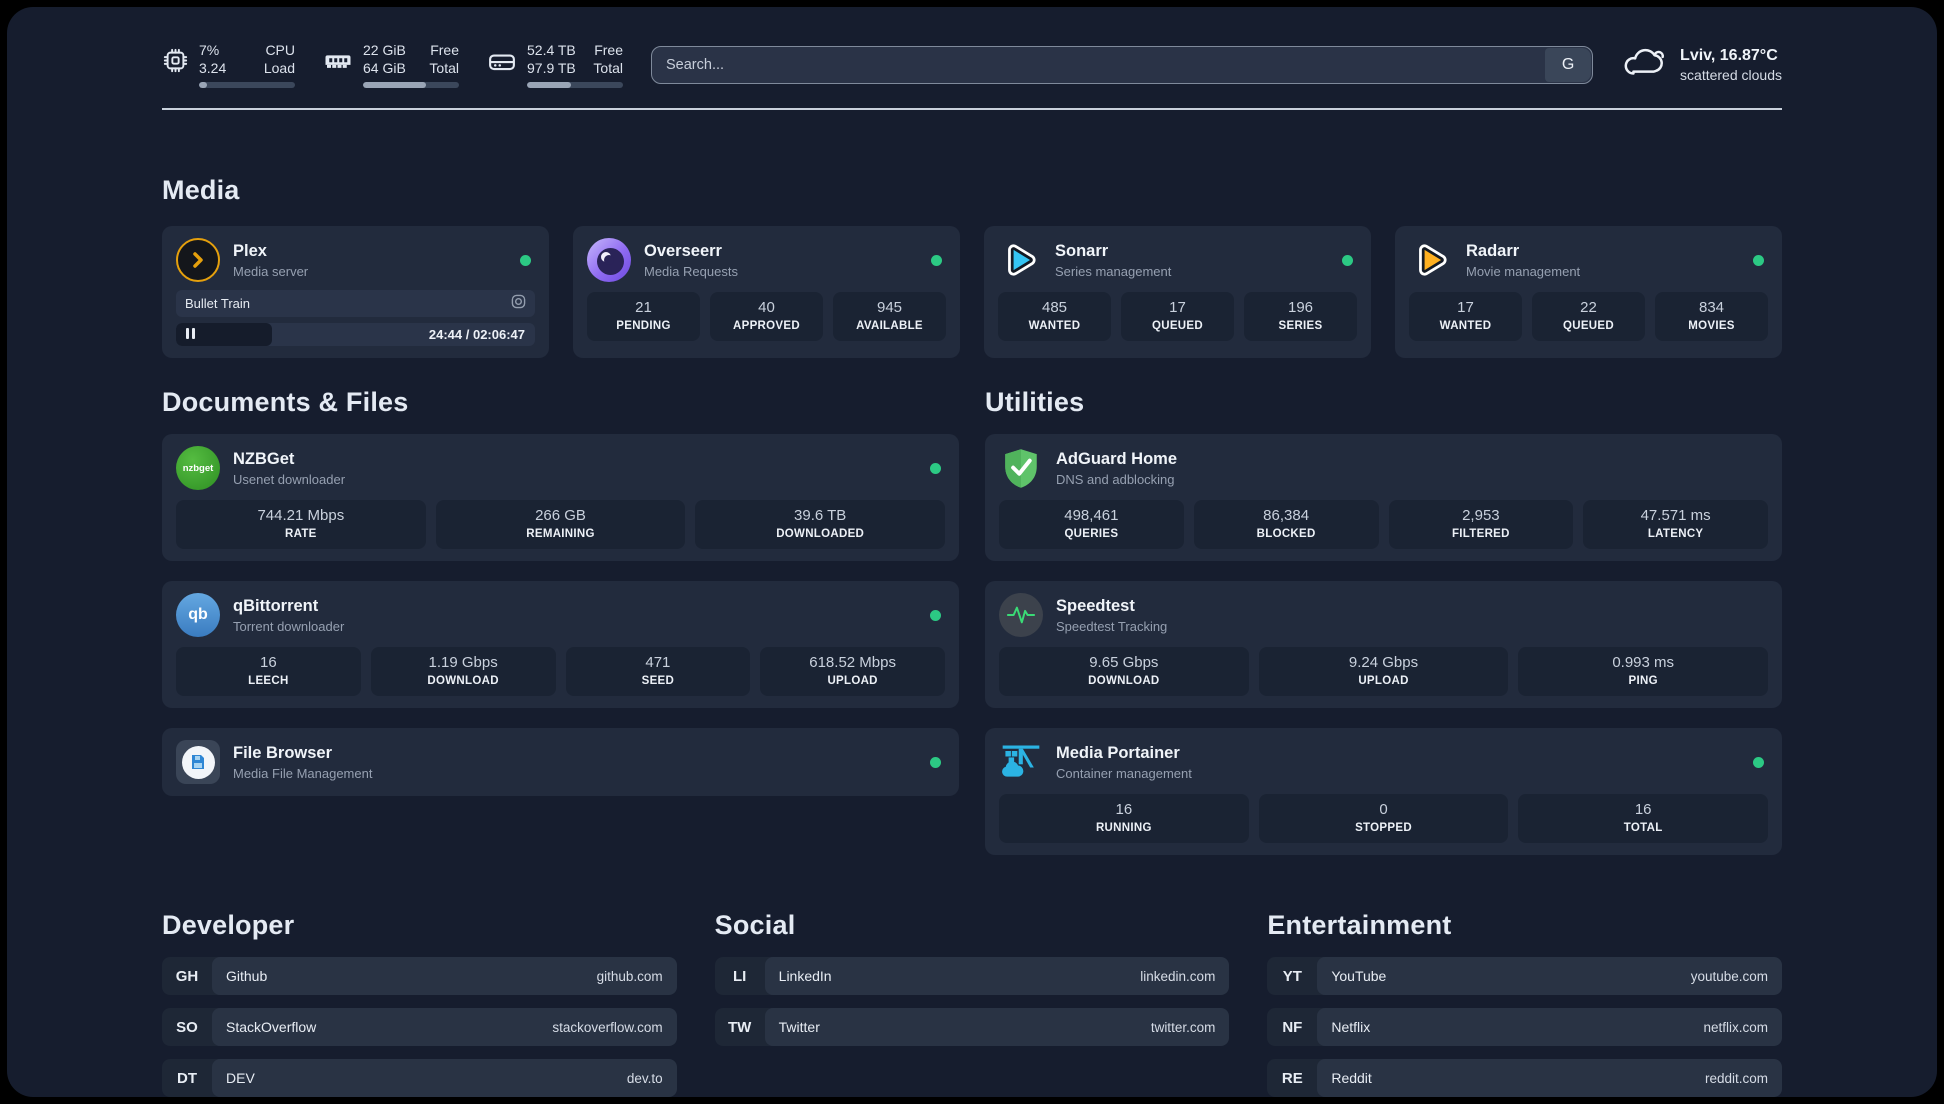  I want to click on stat-download: 1.19 Gbps DOWNLOAD, so click(463, 671).